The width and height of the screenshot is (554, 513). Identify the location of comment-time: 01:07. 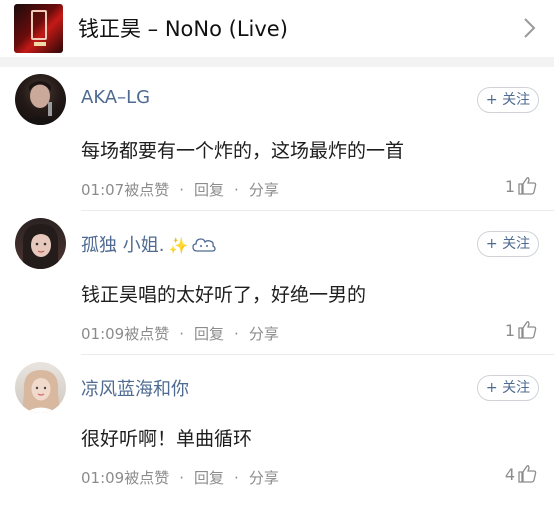
(103, 190).